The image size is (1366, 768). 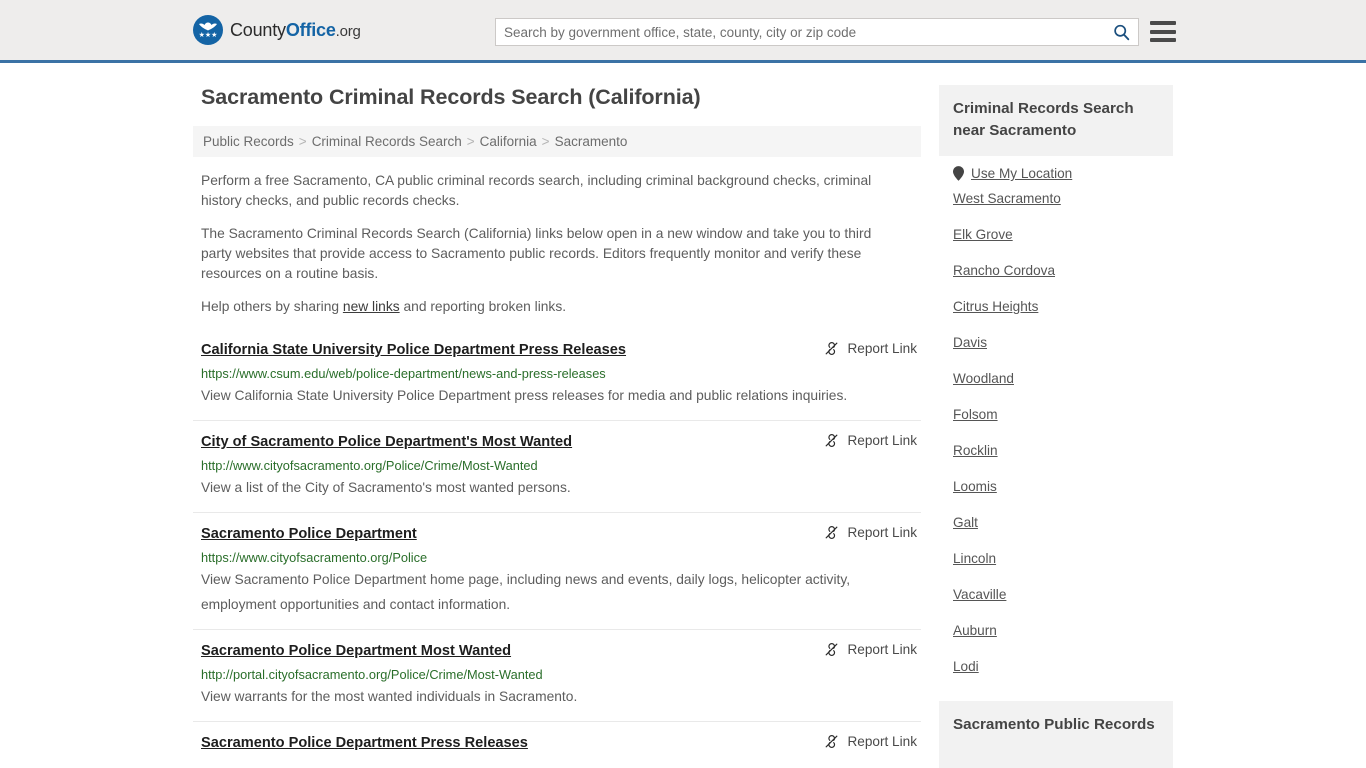 I want to click on eagle-glyph, so click(x=208, y=26).